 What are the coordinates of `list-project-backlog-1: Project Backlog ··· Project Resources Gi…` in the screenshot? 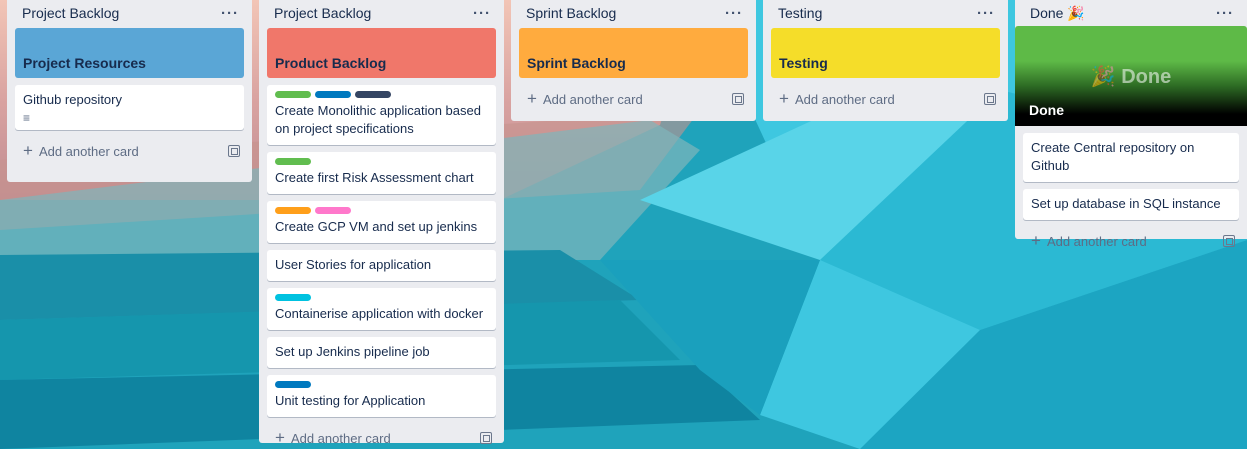 It's located at (129, 91).